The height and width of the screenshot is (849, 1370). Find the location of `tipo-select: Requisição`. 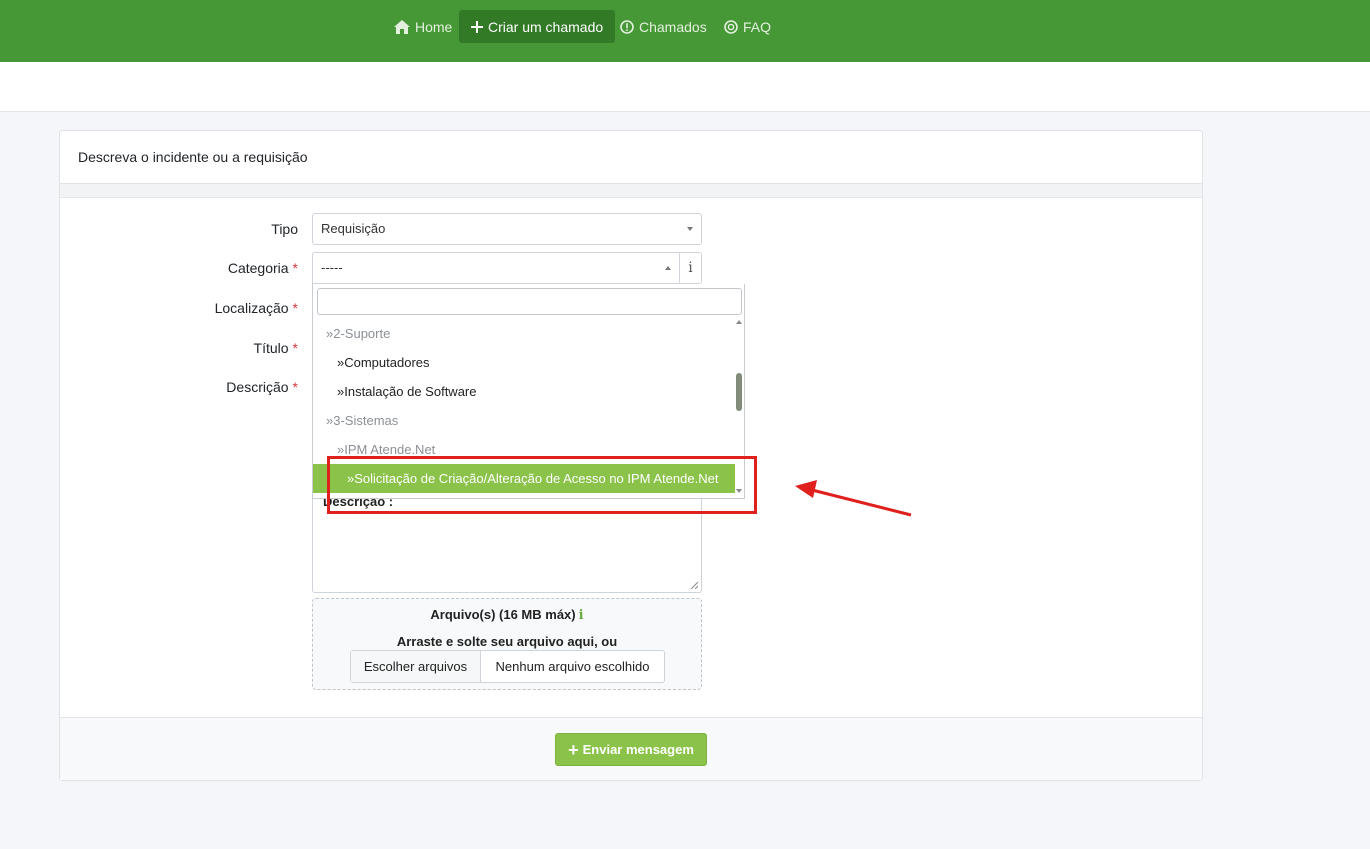

tipo-select: Requisição is located at coordinates (507, 229).